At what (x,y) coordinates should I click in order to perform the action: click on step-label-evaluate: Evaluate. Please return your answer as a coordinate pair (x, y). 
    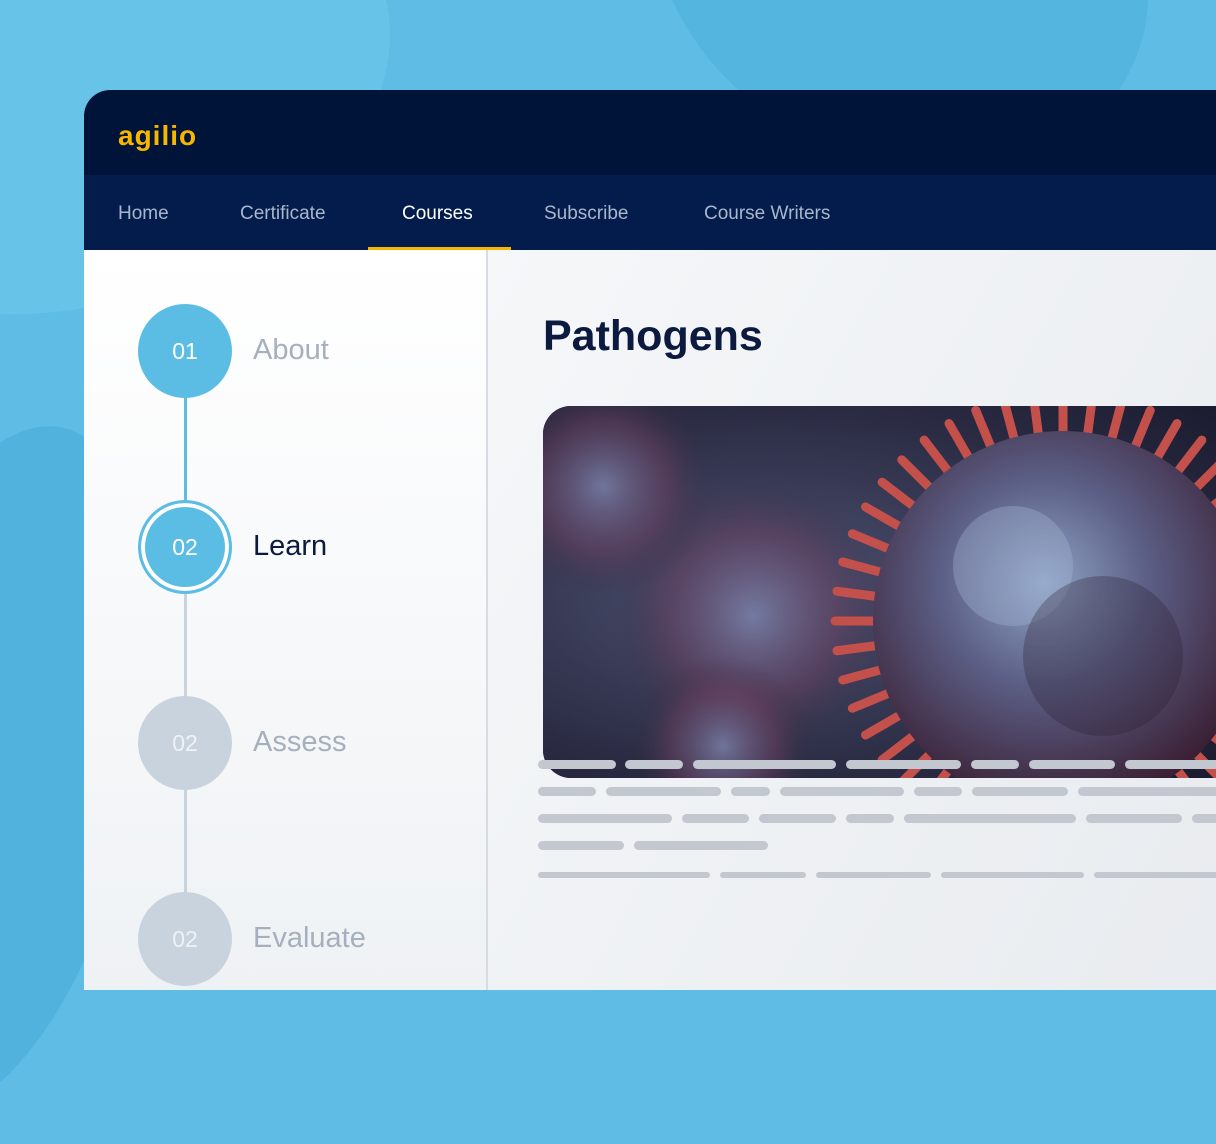
    Looking at the image, I should click on (309, 938).